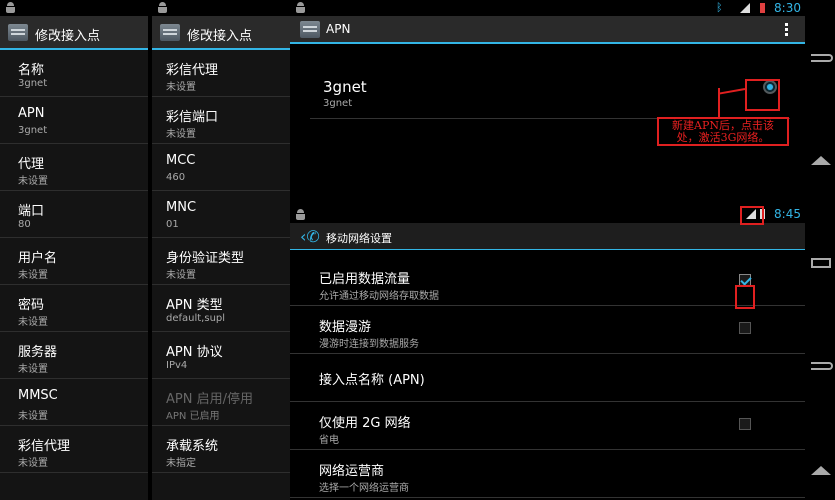 The width and height of the screenshot is (835, 500). Describe the element at coordinates (787, 30) in the screenshot. I see `overflow-menu-icon` at that location.